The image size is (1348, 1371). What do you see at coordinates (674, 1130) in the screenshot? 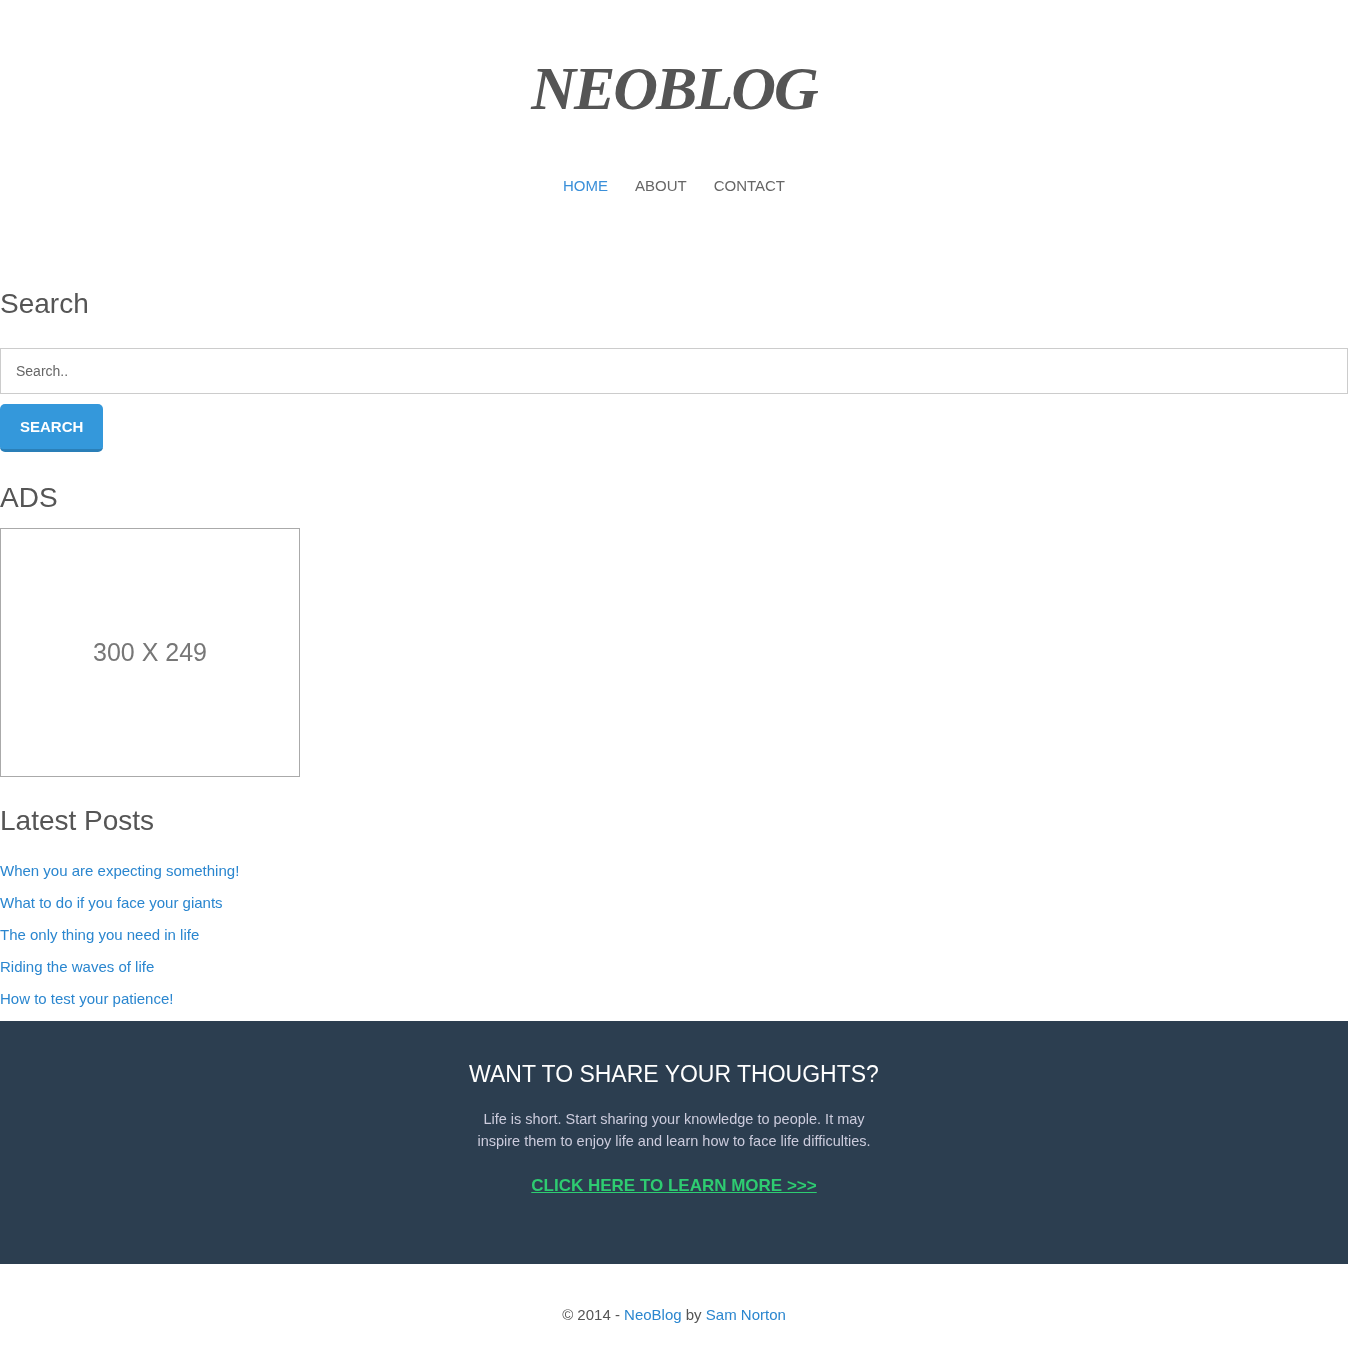
I see `cta-text: Life is short. Start sharing your knowledge to people. It may inspire them to enjoy life and learn how to face life difficulties.` at bounding box center [674, 1130].